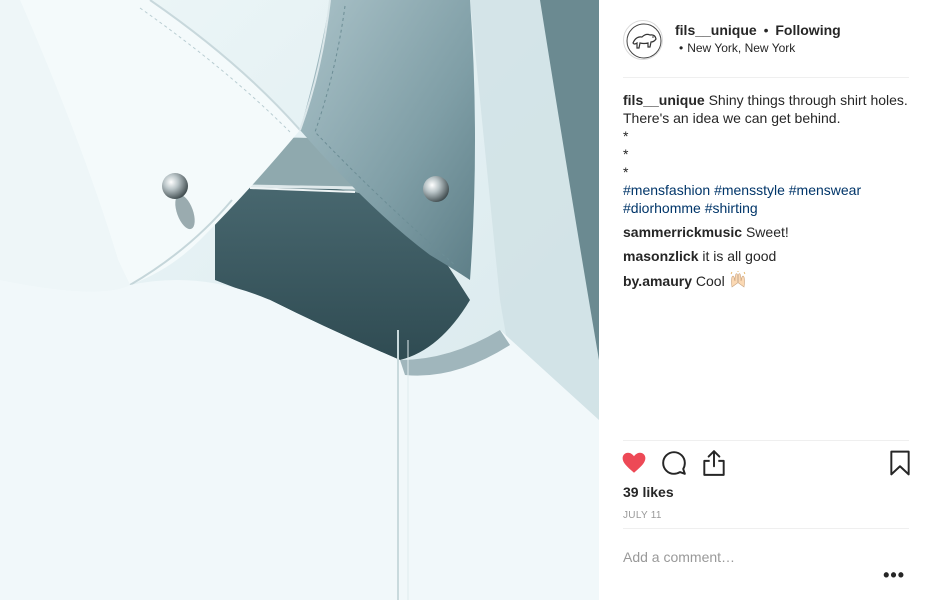  Describe the element at coordinates (766, 440) in the screenshot. I see `actions-divider` at that location.